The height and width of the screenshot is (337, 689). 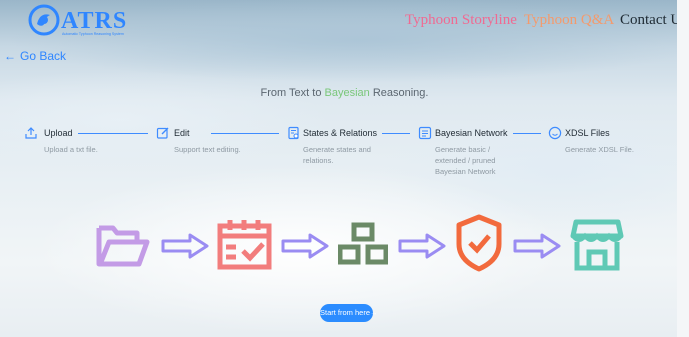 I want to click on go-back-link: ← Go Back, so click(x=35, y=56).